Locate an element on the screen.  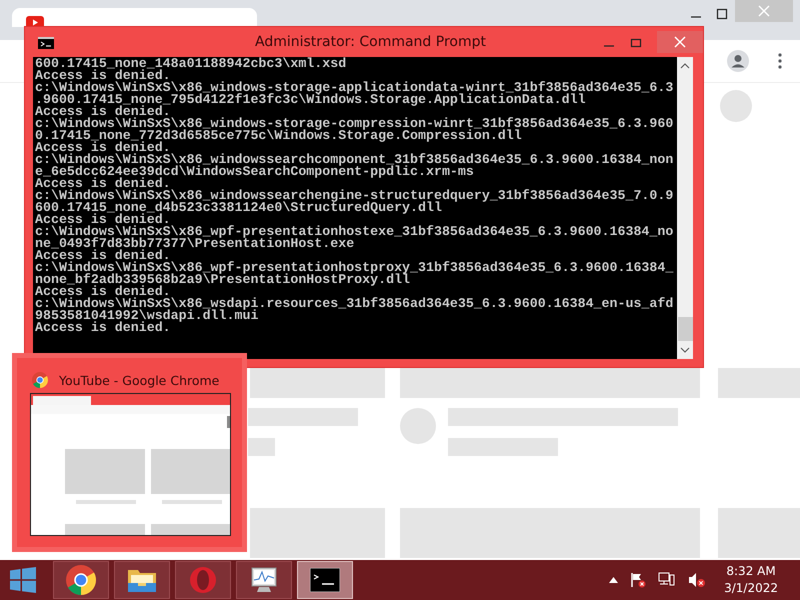
scrollbar is located at coordinates (685, 208).